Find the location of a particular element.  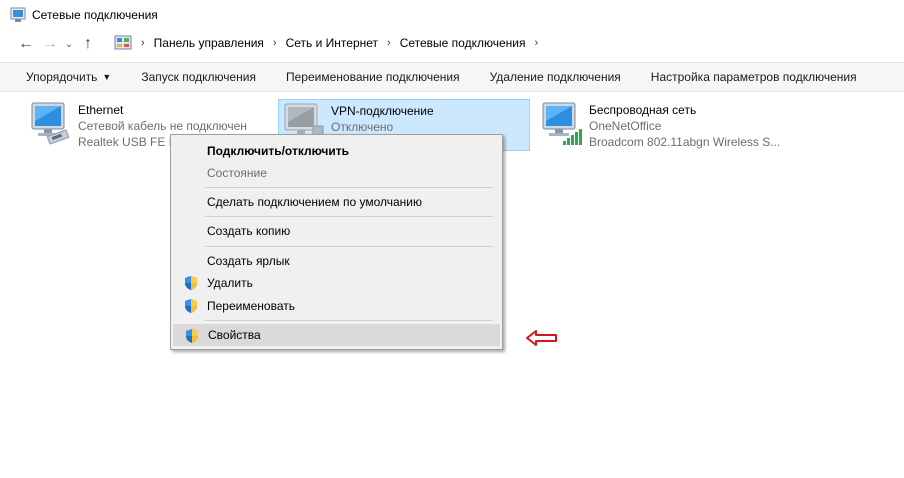

breadcrumb-control-panel: Панель управления is located at coordinates (209, 43).